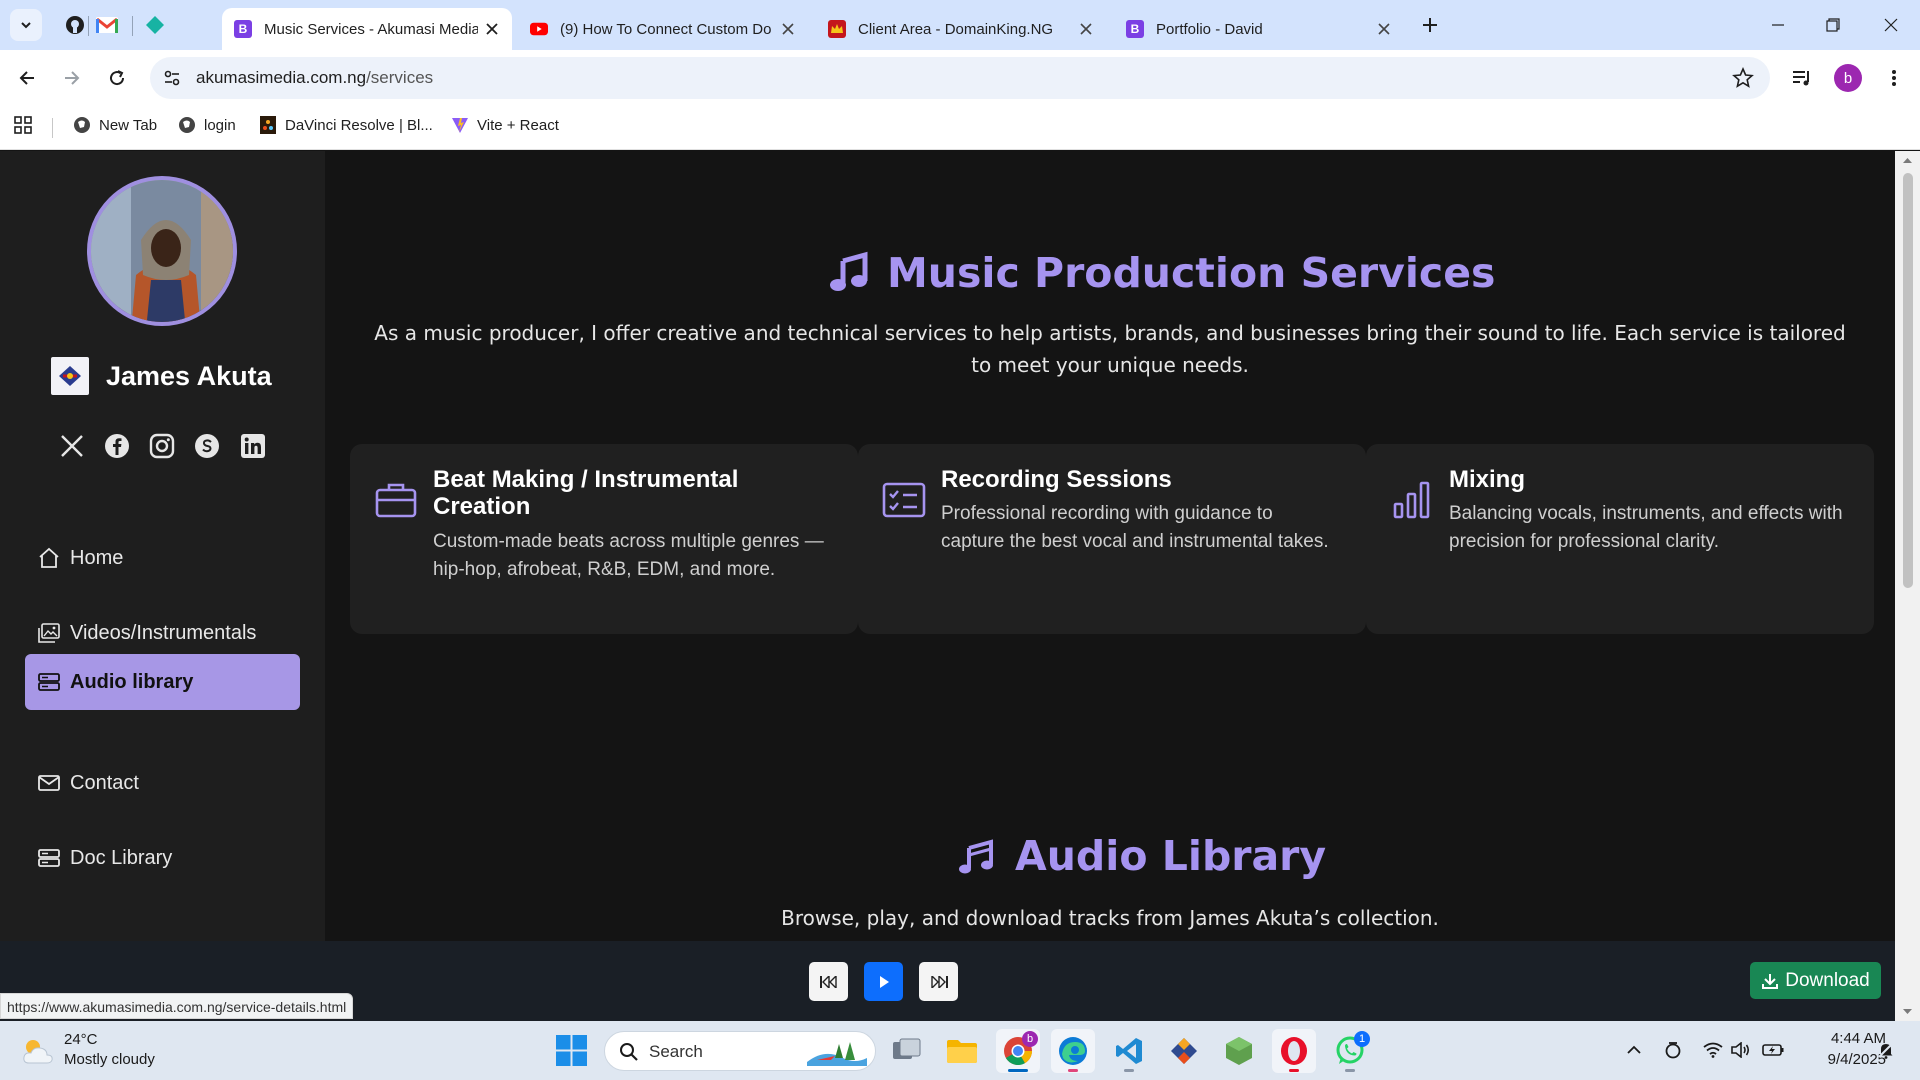 This screenshot has height=1080, width=1920. Describe the element at coordinates (115, 125) in the screenshot. I see `bookmark-new-tab: New Tab` at that location.